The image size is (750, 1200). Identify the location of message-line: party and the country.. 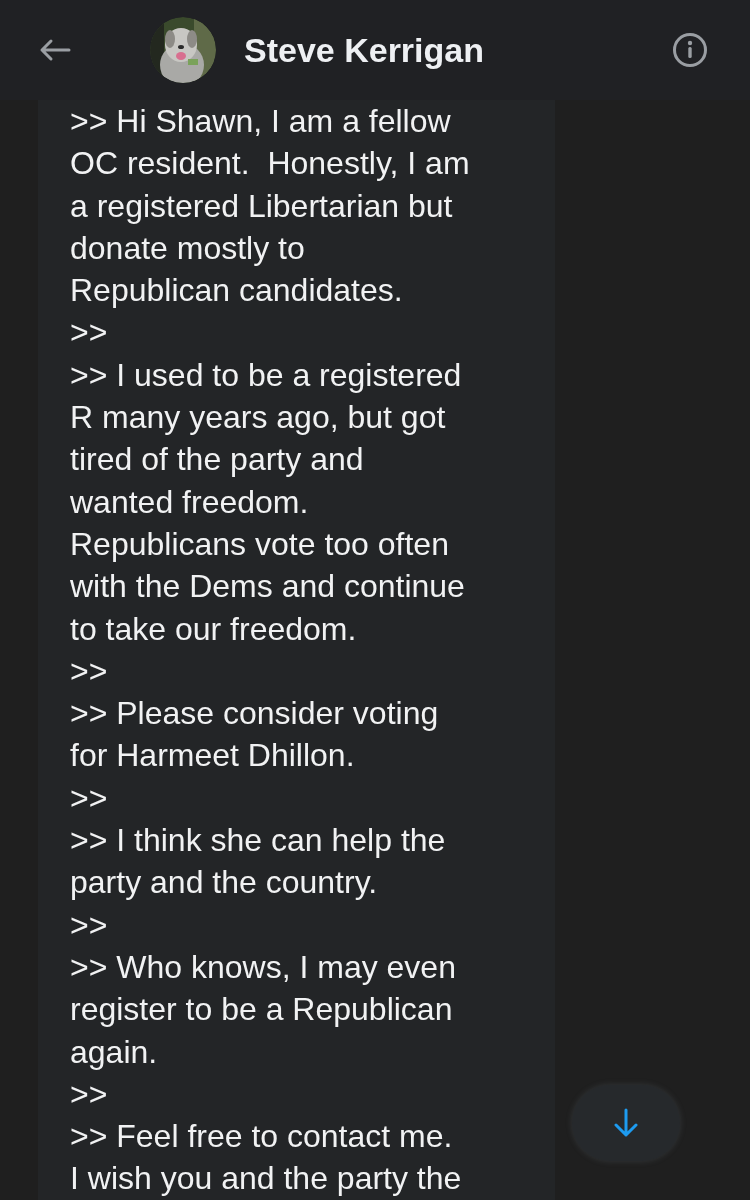
(224, 883).